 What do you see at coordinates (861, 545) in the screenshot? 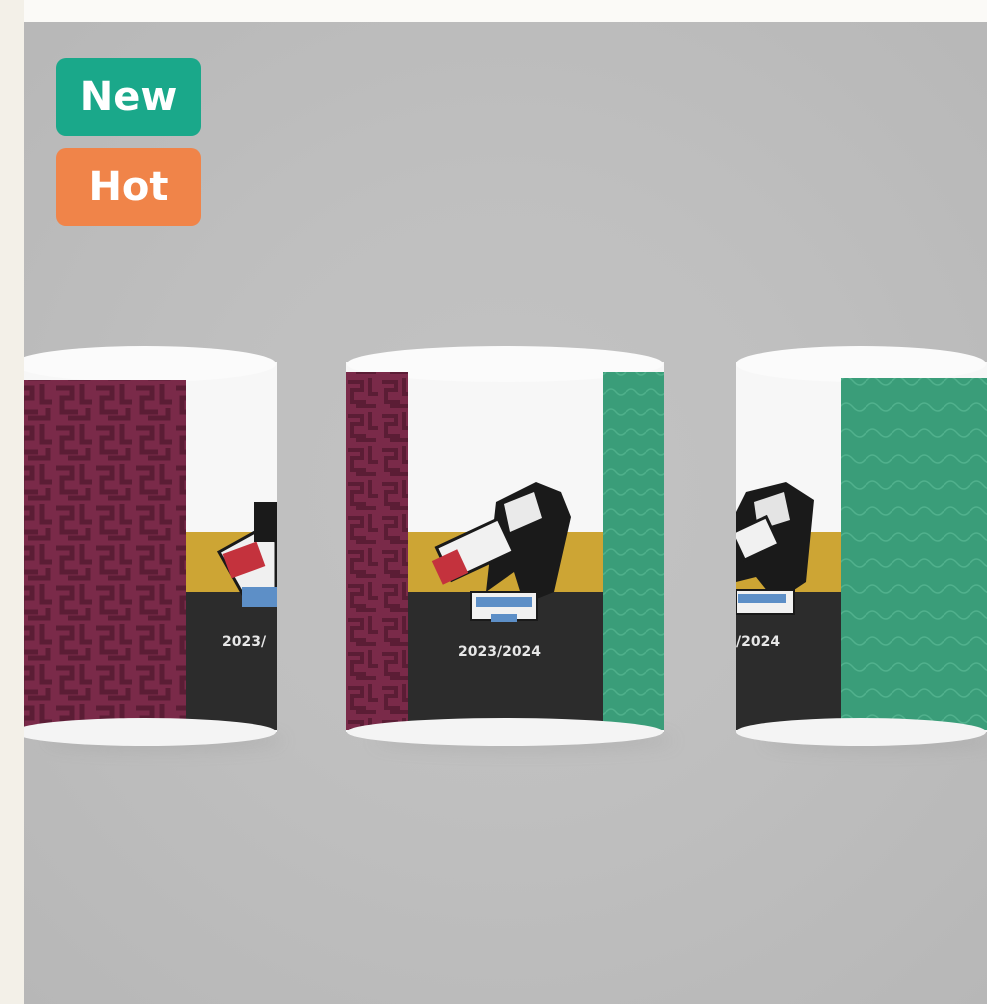
I see `mug-right-view: /2024` at bounding box center [861, 545].